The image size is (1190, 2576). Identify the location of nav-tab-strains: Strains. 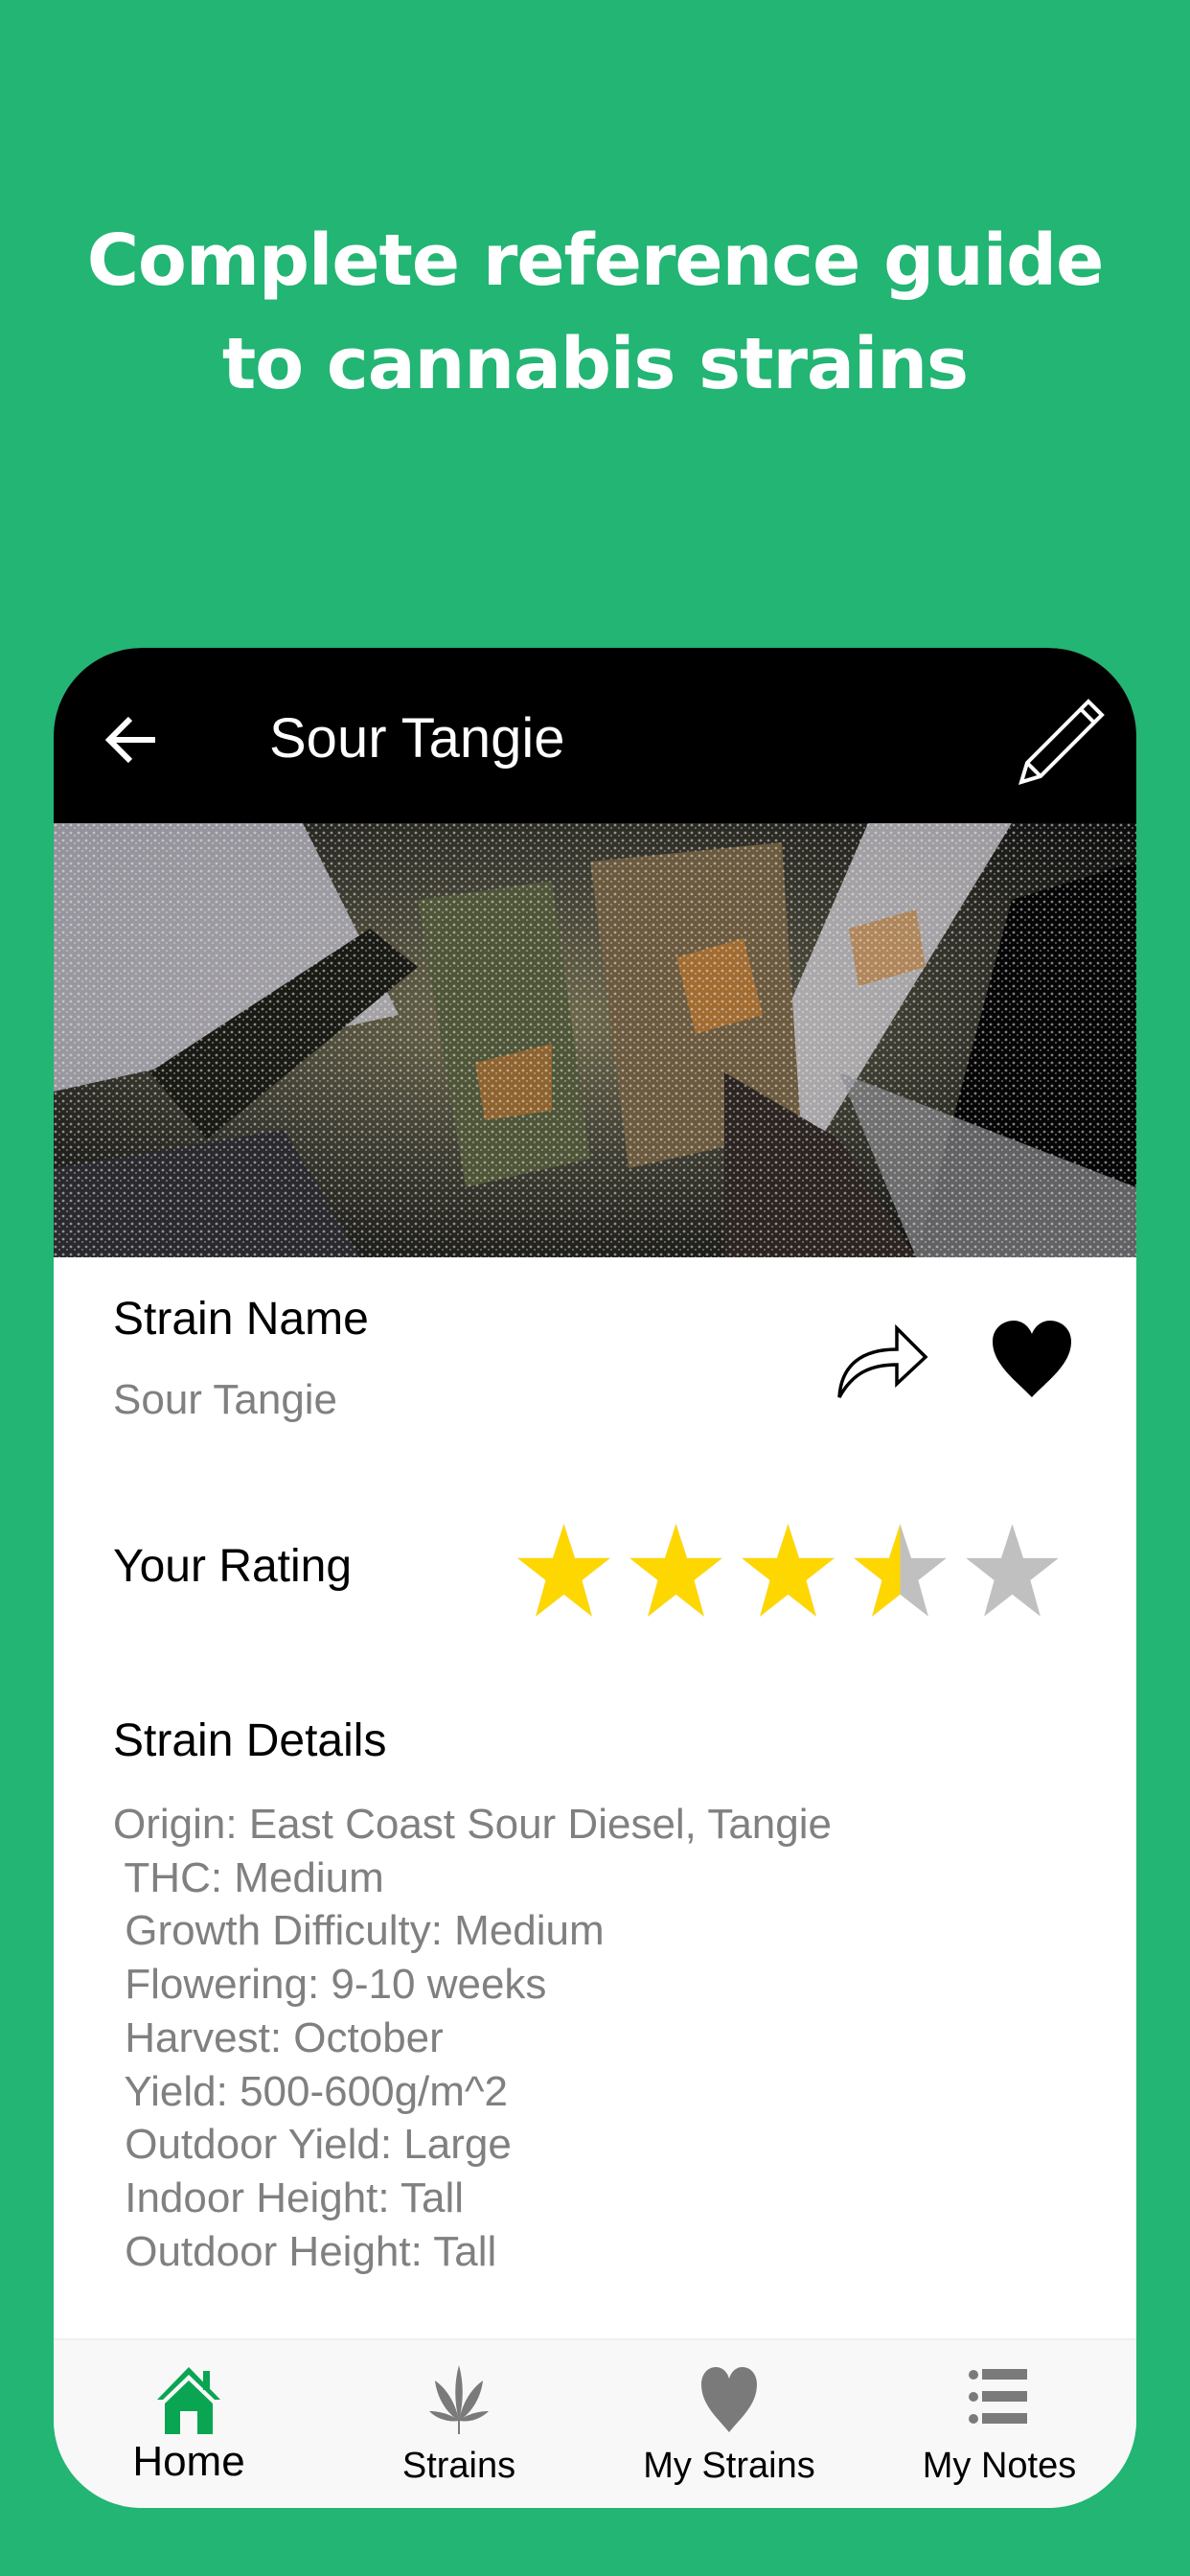
(459, 2424).